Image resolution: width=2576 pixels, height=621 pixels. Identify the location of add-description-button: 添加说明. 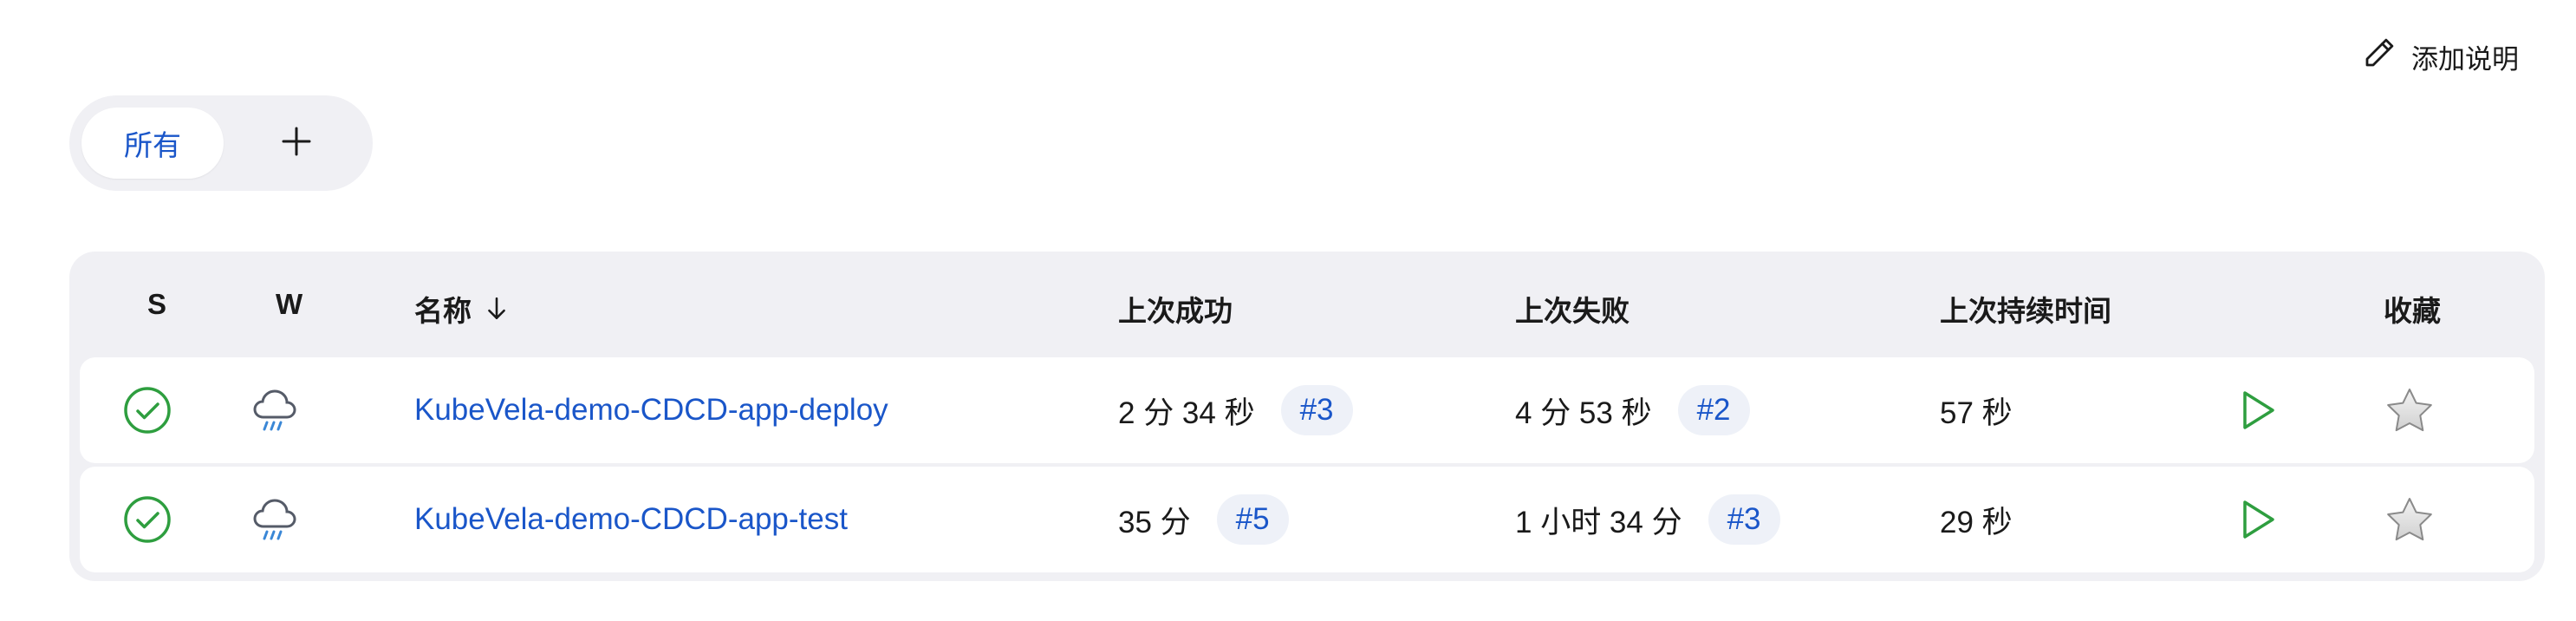
(2440, 56).